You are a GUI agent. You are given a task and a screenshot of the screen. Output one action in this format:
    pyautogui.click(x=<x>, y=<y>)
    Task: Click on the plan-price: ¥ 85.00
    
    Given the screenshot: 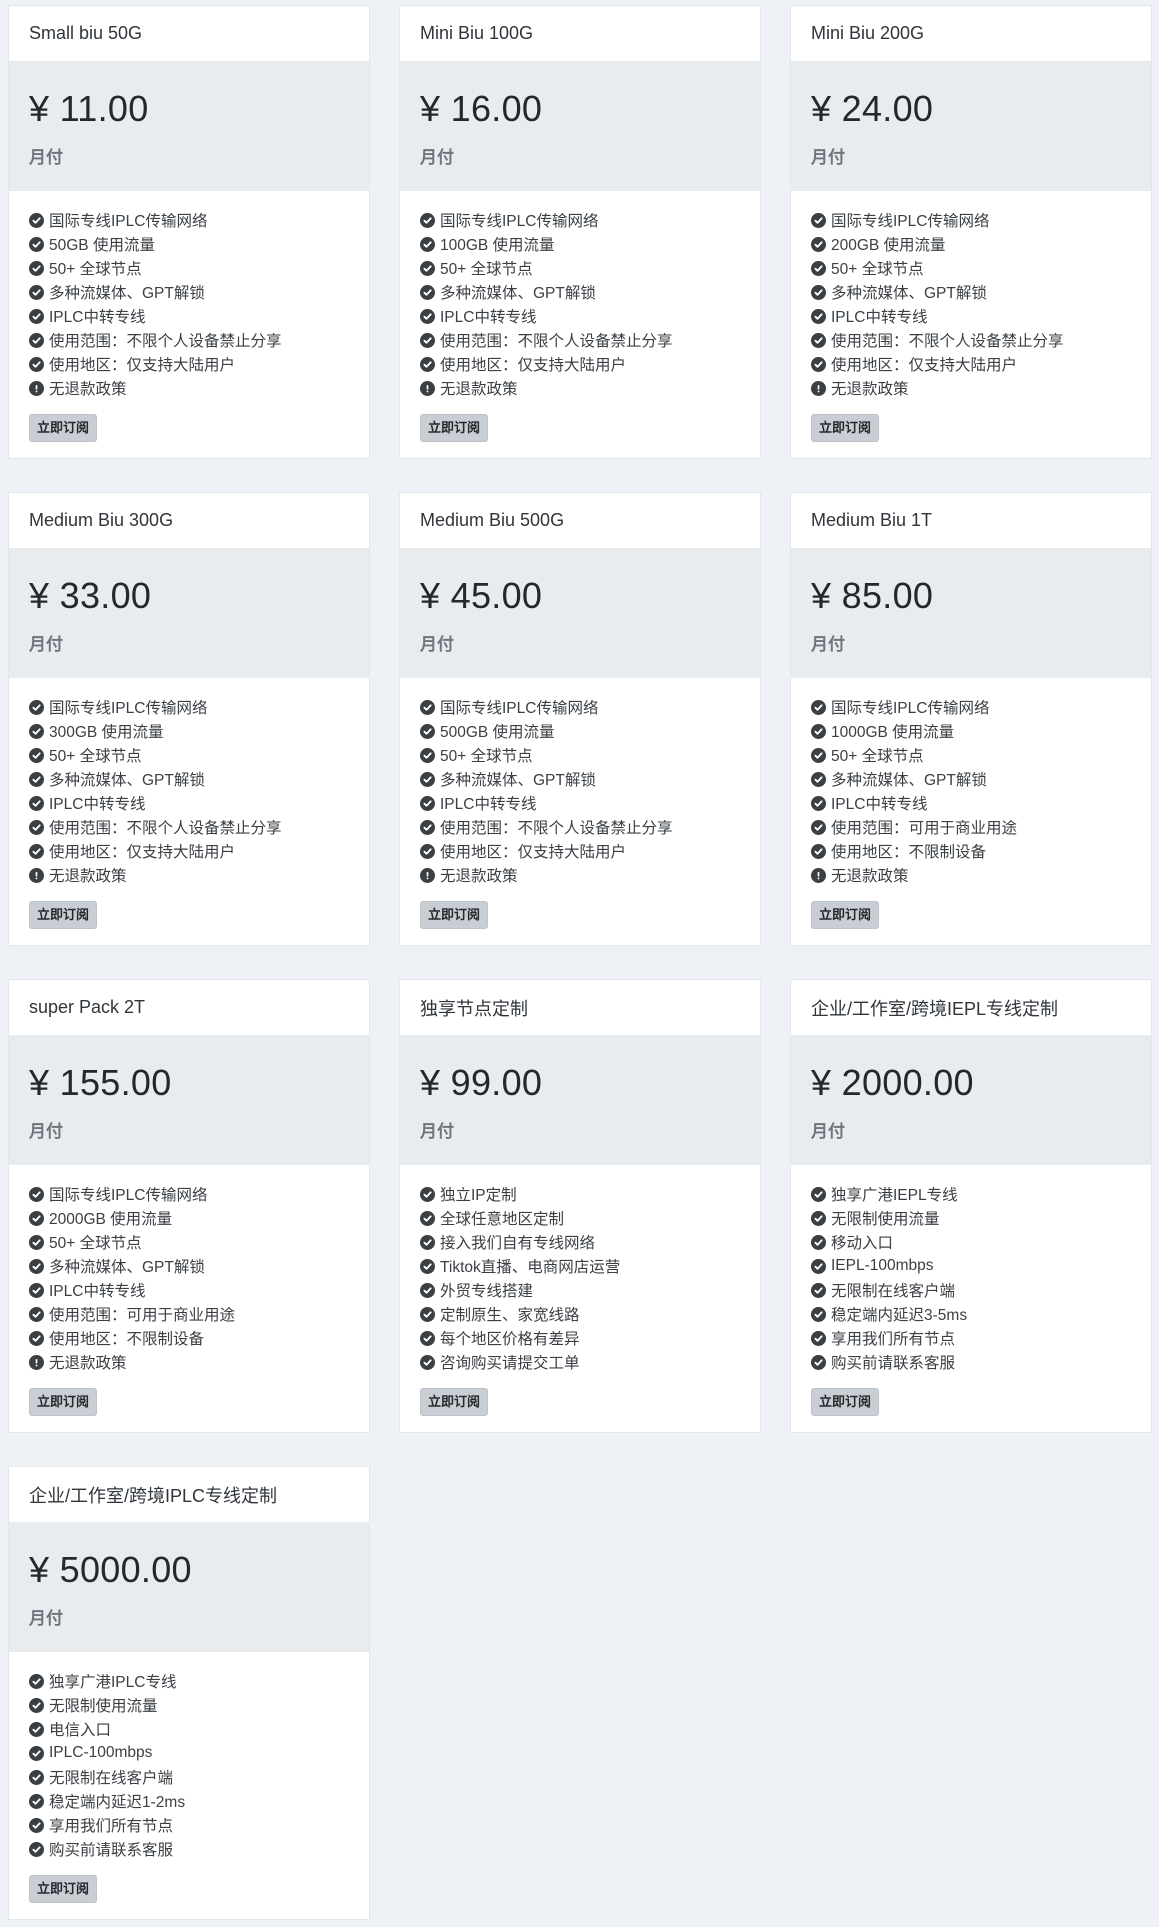 What is the action you would take?
    pyautogui.click(x=872, y=595)
    